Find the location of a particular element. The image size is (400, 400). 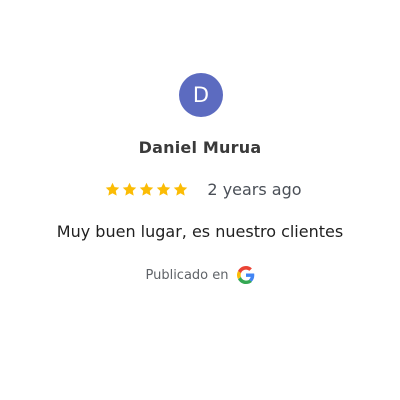

avatar-initial: D is located at coordinates (201, 94).